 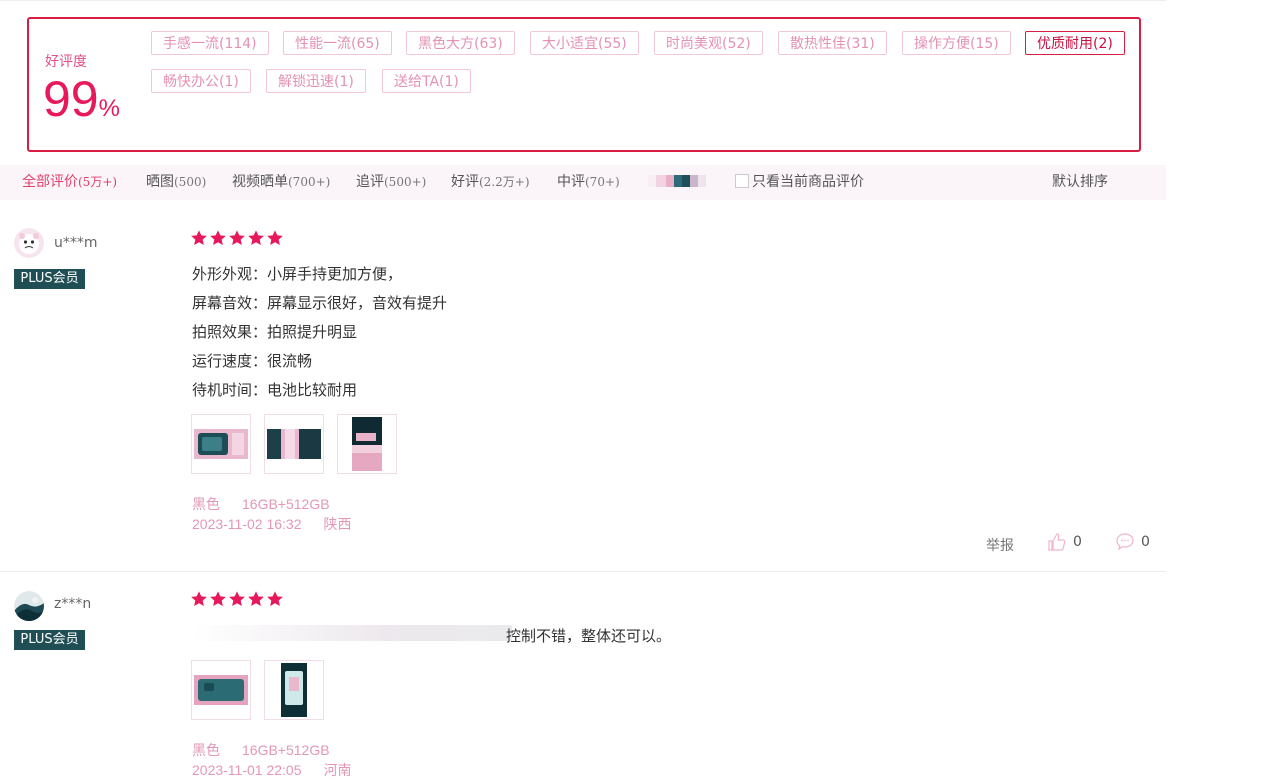 I want to click on filter-tab-followup-count: (500+), so click(x=405, y=182).